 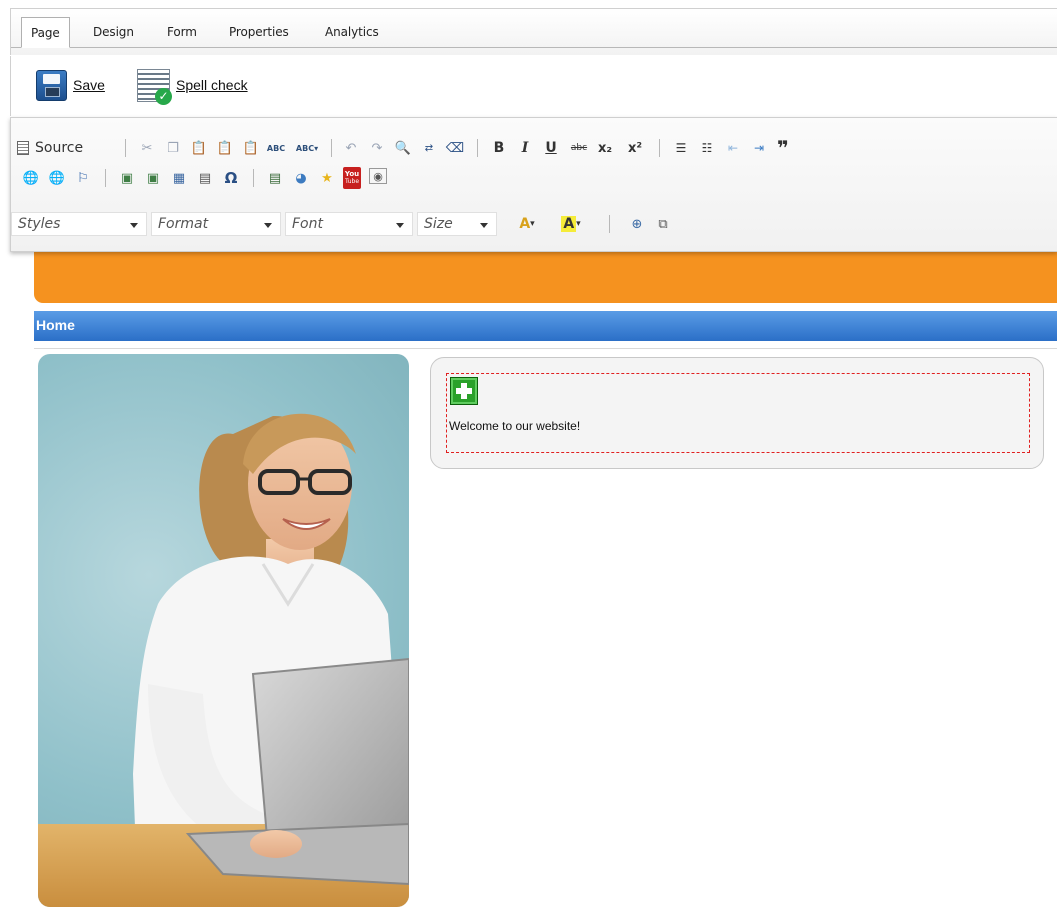 What do you see at coordinates (51, 85) in the screenshot?
I see `save-icon` at bounding box center [51, 85].